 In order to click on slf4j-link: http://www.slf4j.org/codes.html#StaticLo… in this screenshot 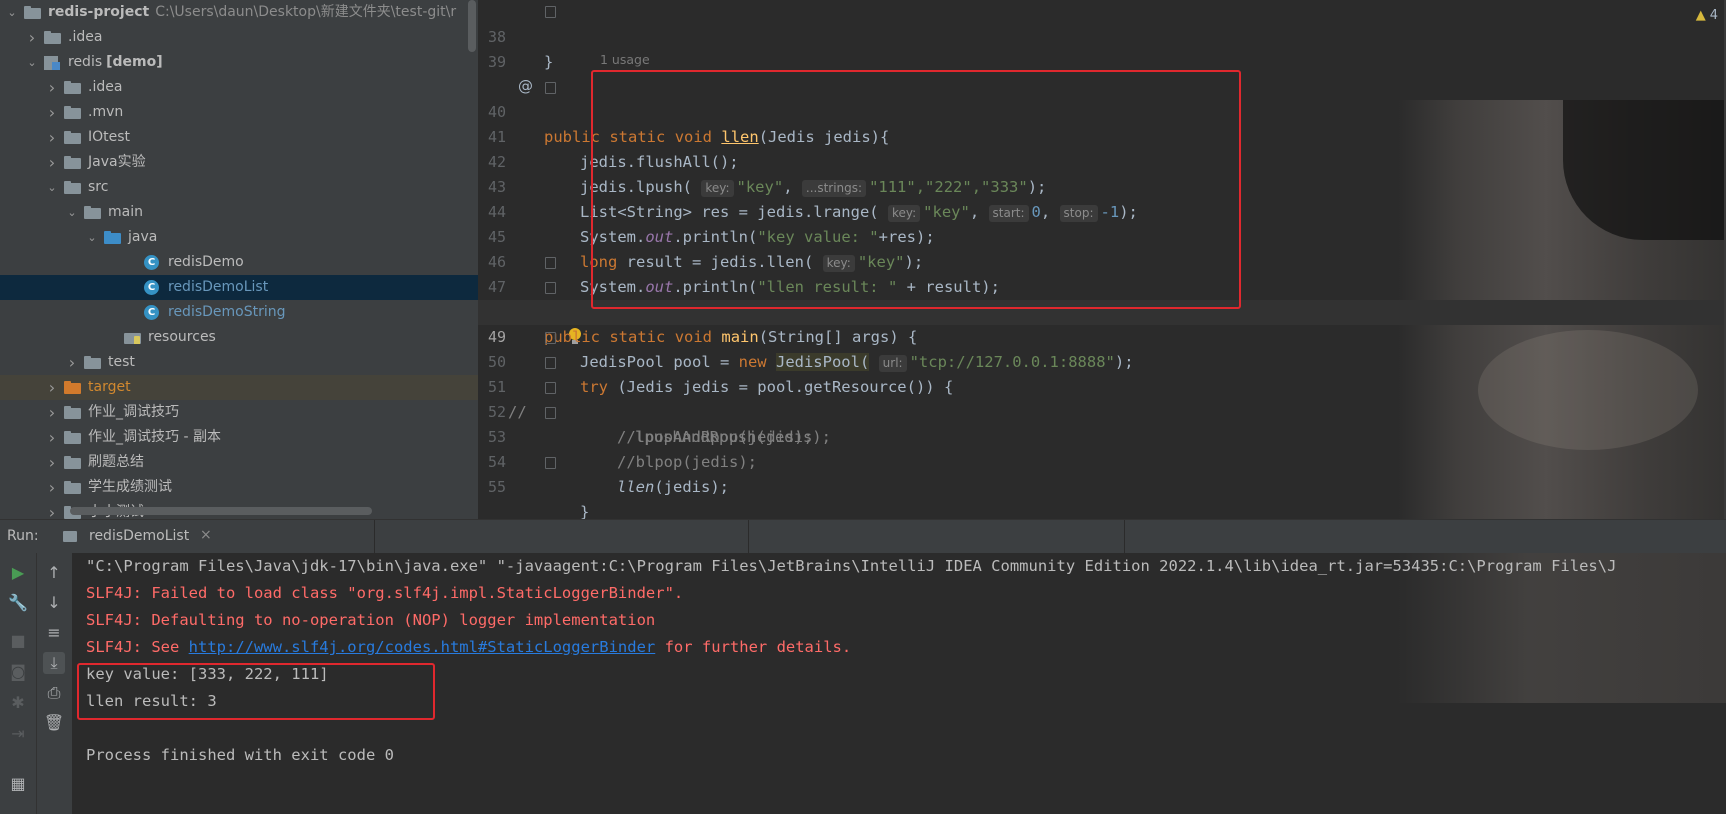, I will do `click(422, 647)`.